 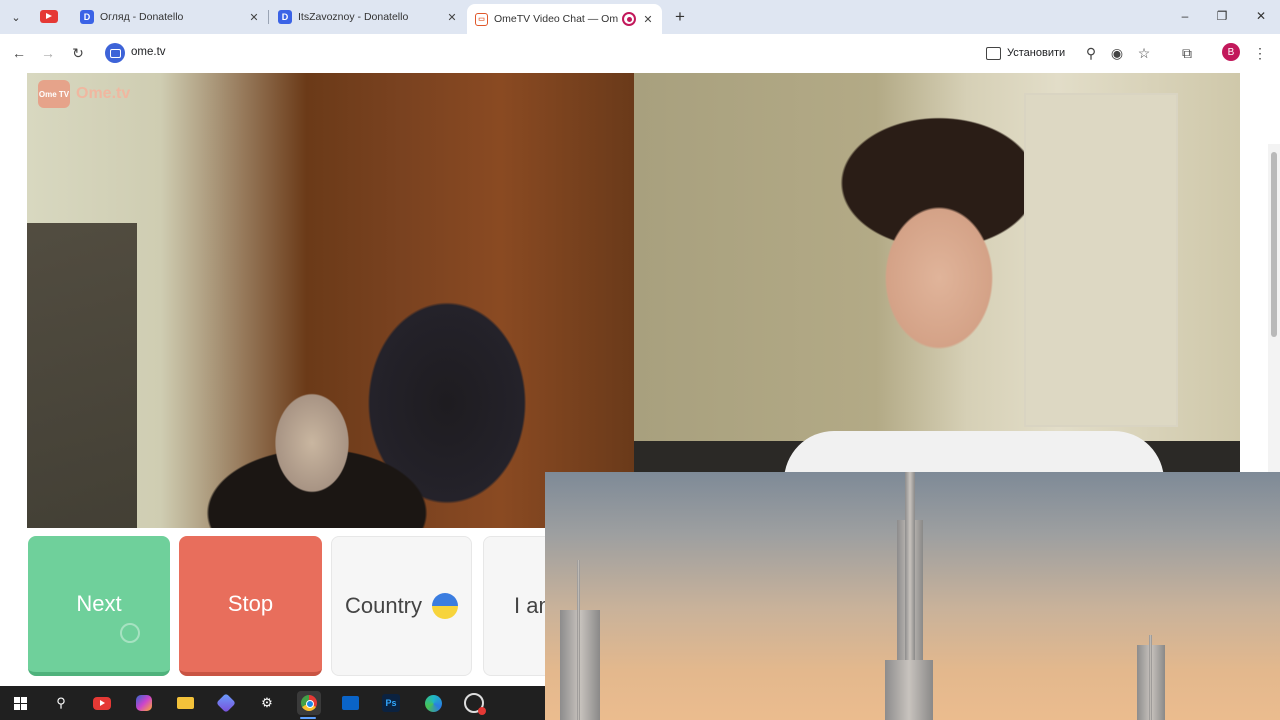 What do you see at coordinates (1036, 53) in the screenshot?
I see `install-label: Установити` at bounding box center [1036, 53].